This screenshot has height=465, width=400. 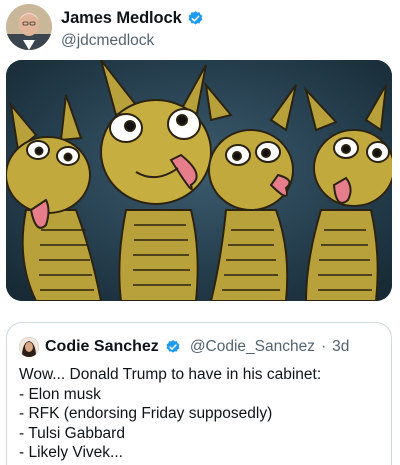 I want to click on quoted-author-display-name: Codie Sanchez, so click(x=102, y=347).